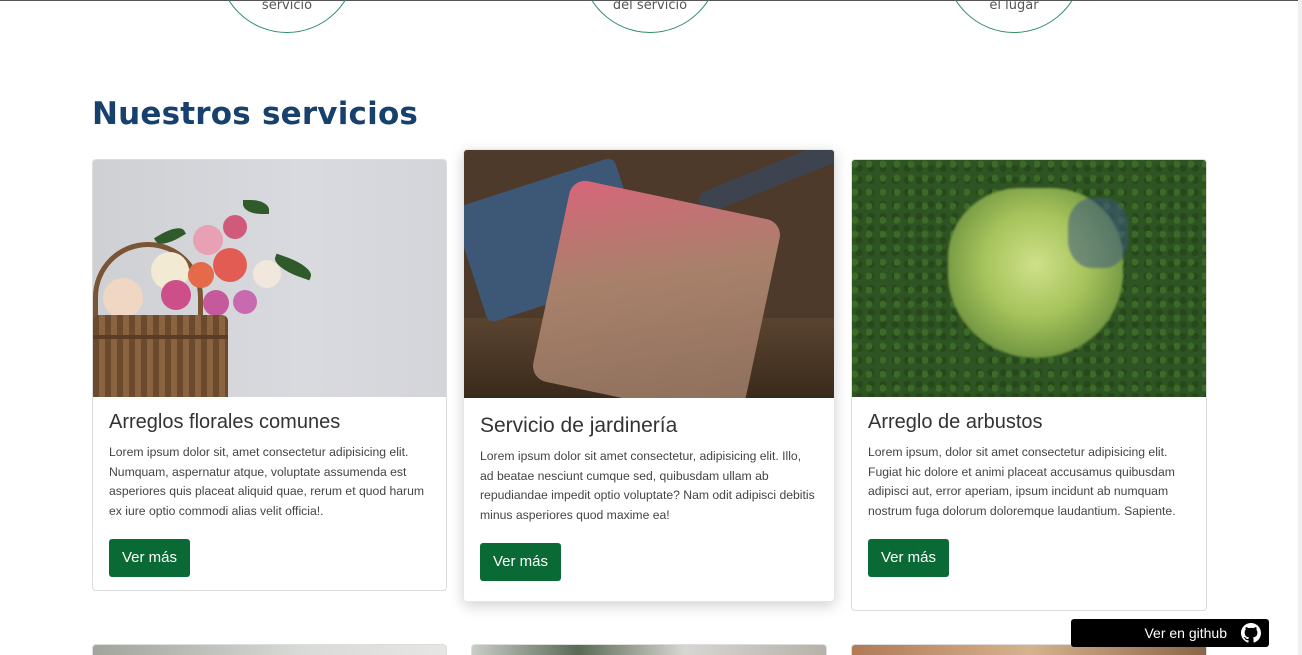 This screenshot has width=1302, height=655. Describe the element at coordinates (1014, 6) in the screenshot. I see `process-step-label: el lugar` at that location.